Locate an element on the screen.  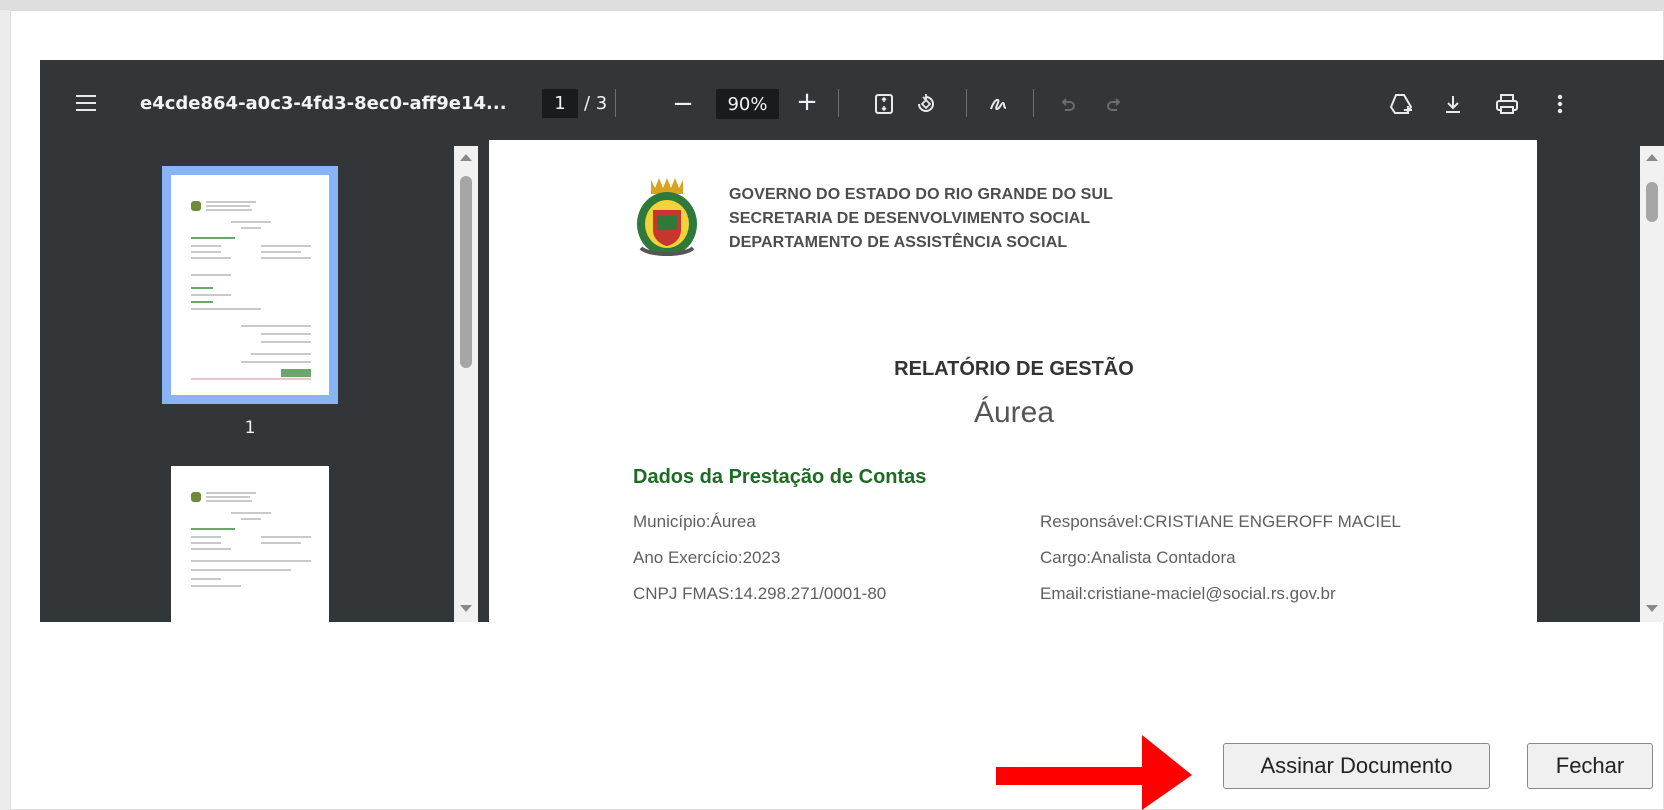
thumbnail-sidebar: 1 is located at coordinates (243, 384).